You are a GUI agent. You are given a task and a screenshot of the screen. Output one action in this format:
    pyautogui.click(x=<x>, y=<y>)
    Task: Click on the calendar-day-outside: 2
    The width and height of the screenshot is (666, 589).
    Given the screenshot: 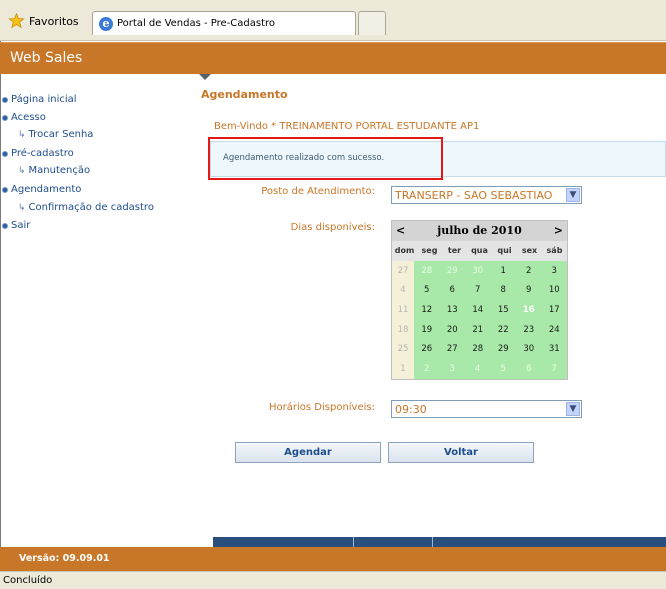 What is the action you would take?
    pyautogui.click(x=427, y=369)
    